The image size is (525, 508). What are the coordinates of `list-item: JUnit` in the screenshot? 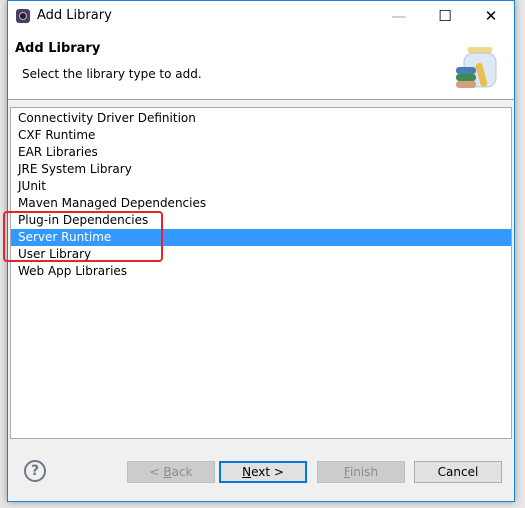 It's located at (261, 186).